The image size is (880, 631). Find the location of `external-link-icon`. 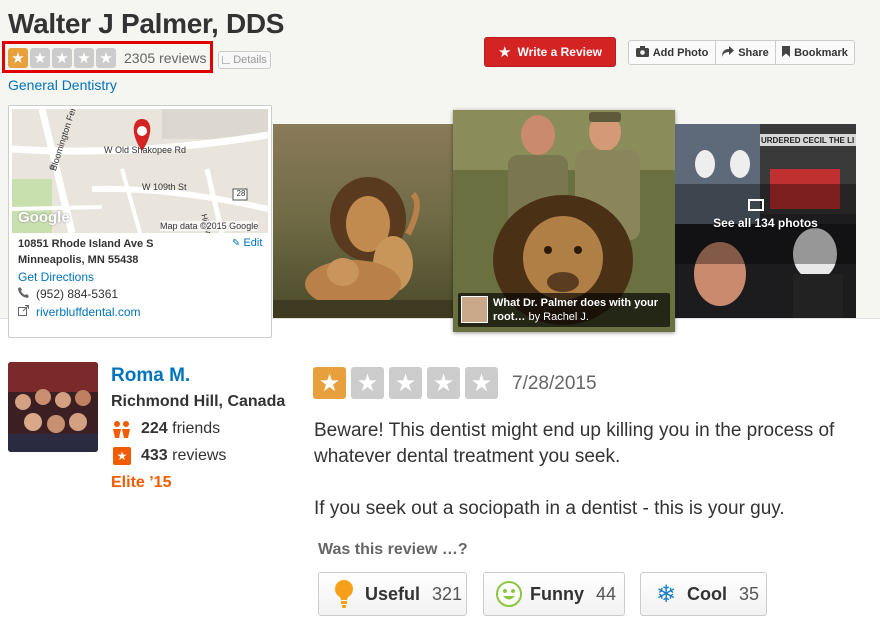

external-link-icon is located at coordinates (24, 312).